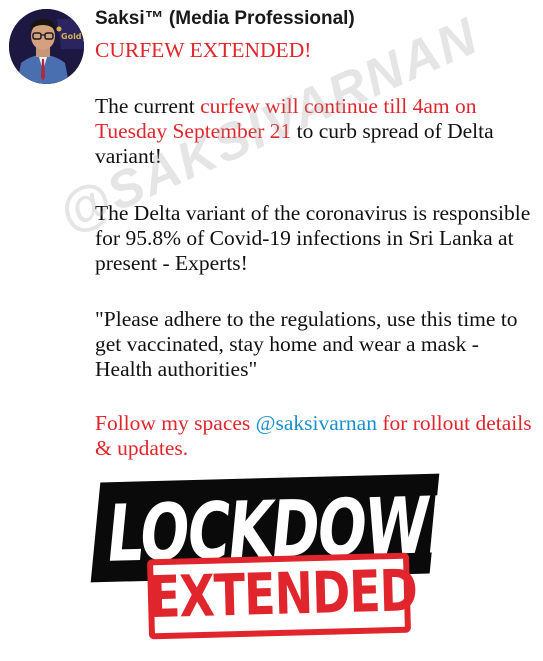 The width and height of the screenshot is (543, 661). I want to click on profile-photo-icon: Gold, so click(46, 46).